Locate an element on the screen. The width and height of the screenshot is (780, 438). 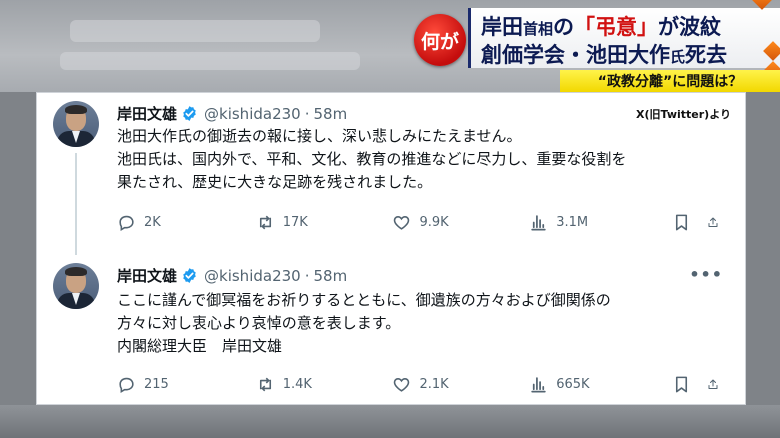
tweet-actions: 2K 17K 9.9K 3.1M is located at coordinates (422, 222).